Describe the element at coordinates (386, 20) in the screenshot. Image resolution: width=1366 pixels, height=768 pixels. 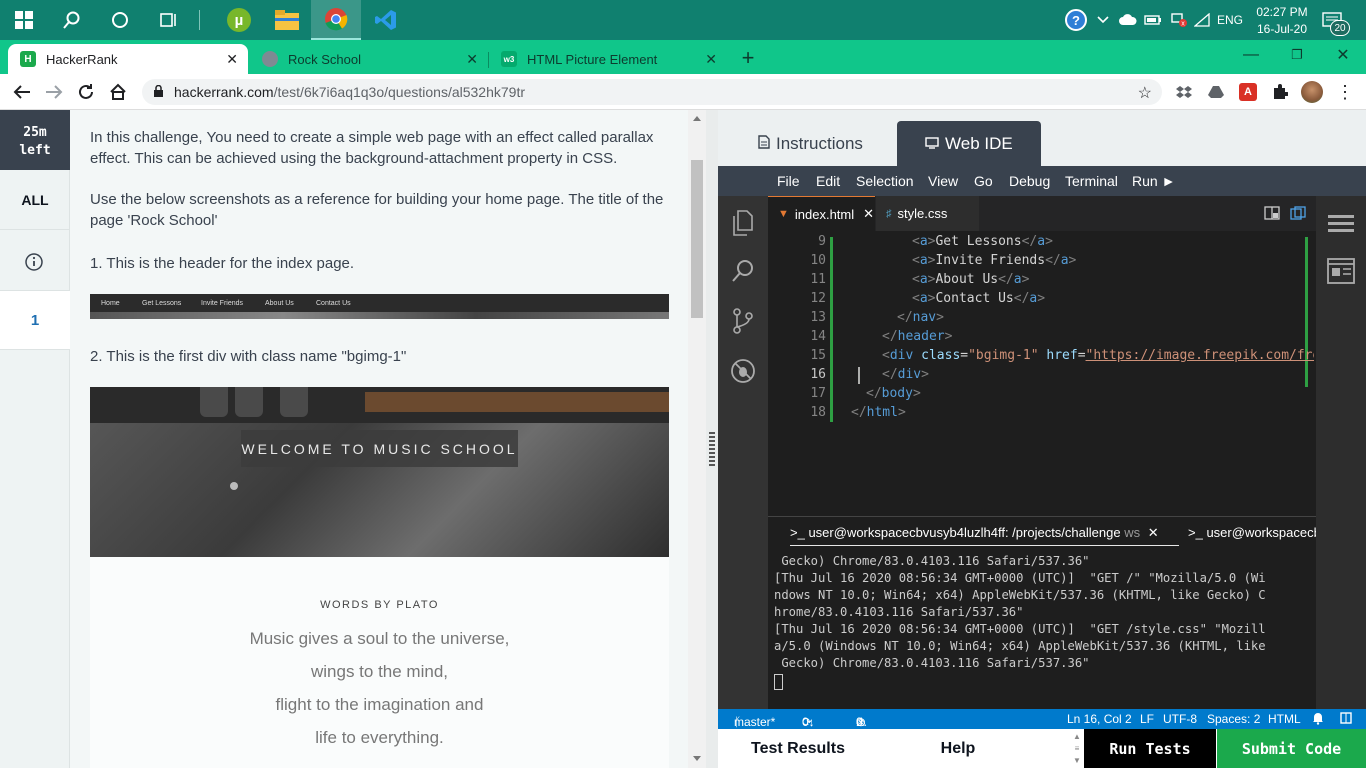
I see `vscode-icon` at that location.